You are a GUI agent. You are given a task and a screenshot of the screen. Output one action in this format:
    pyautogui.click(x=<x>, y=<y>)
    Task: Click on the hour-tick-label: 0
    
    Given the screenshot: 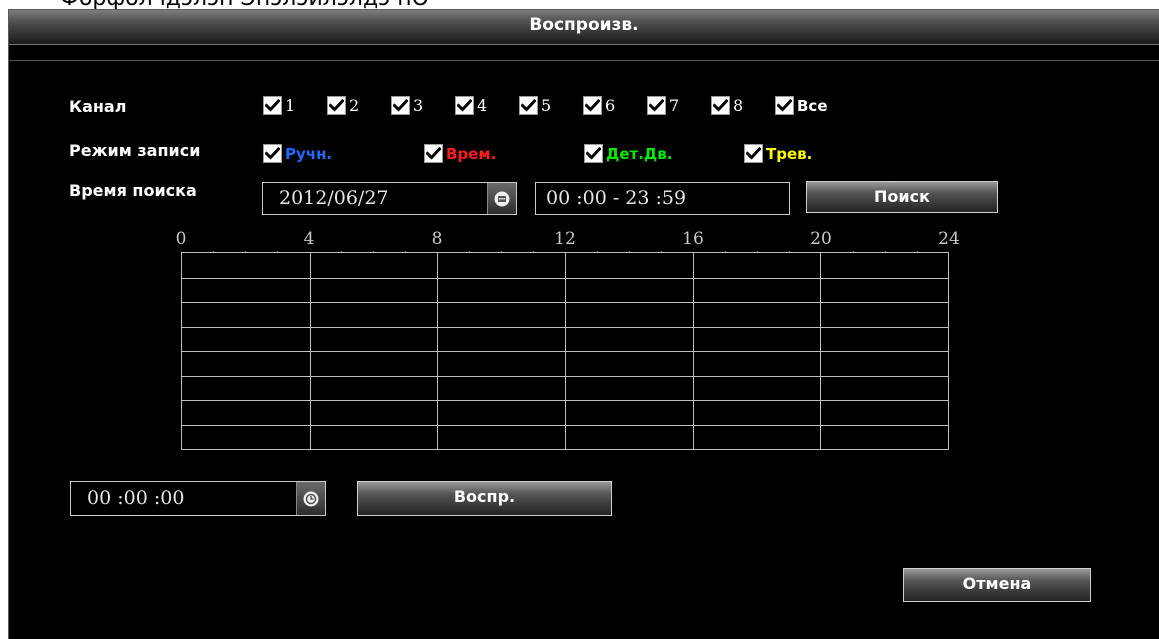 What is the action you would take?
    pyautogui.click(x=181, y=239)
    